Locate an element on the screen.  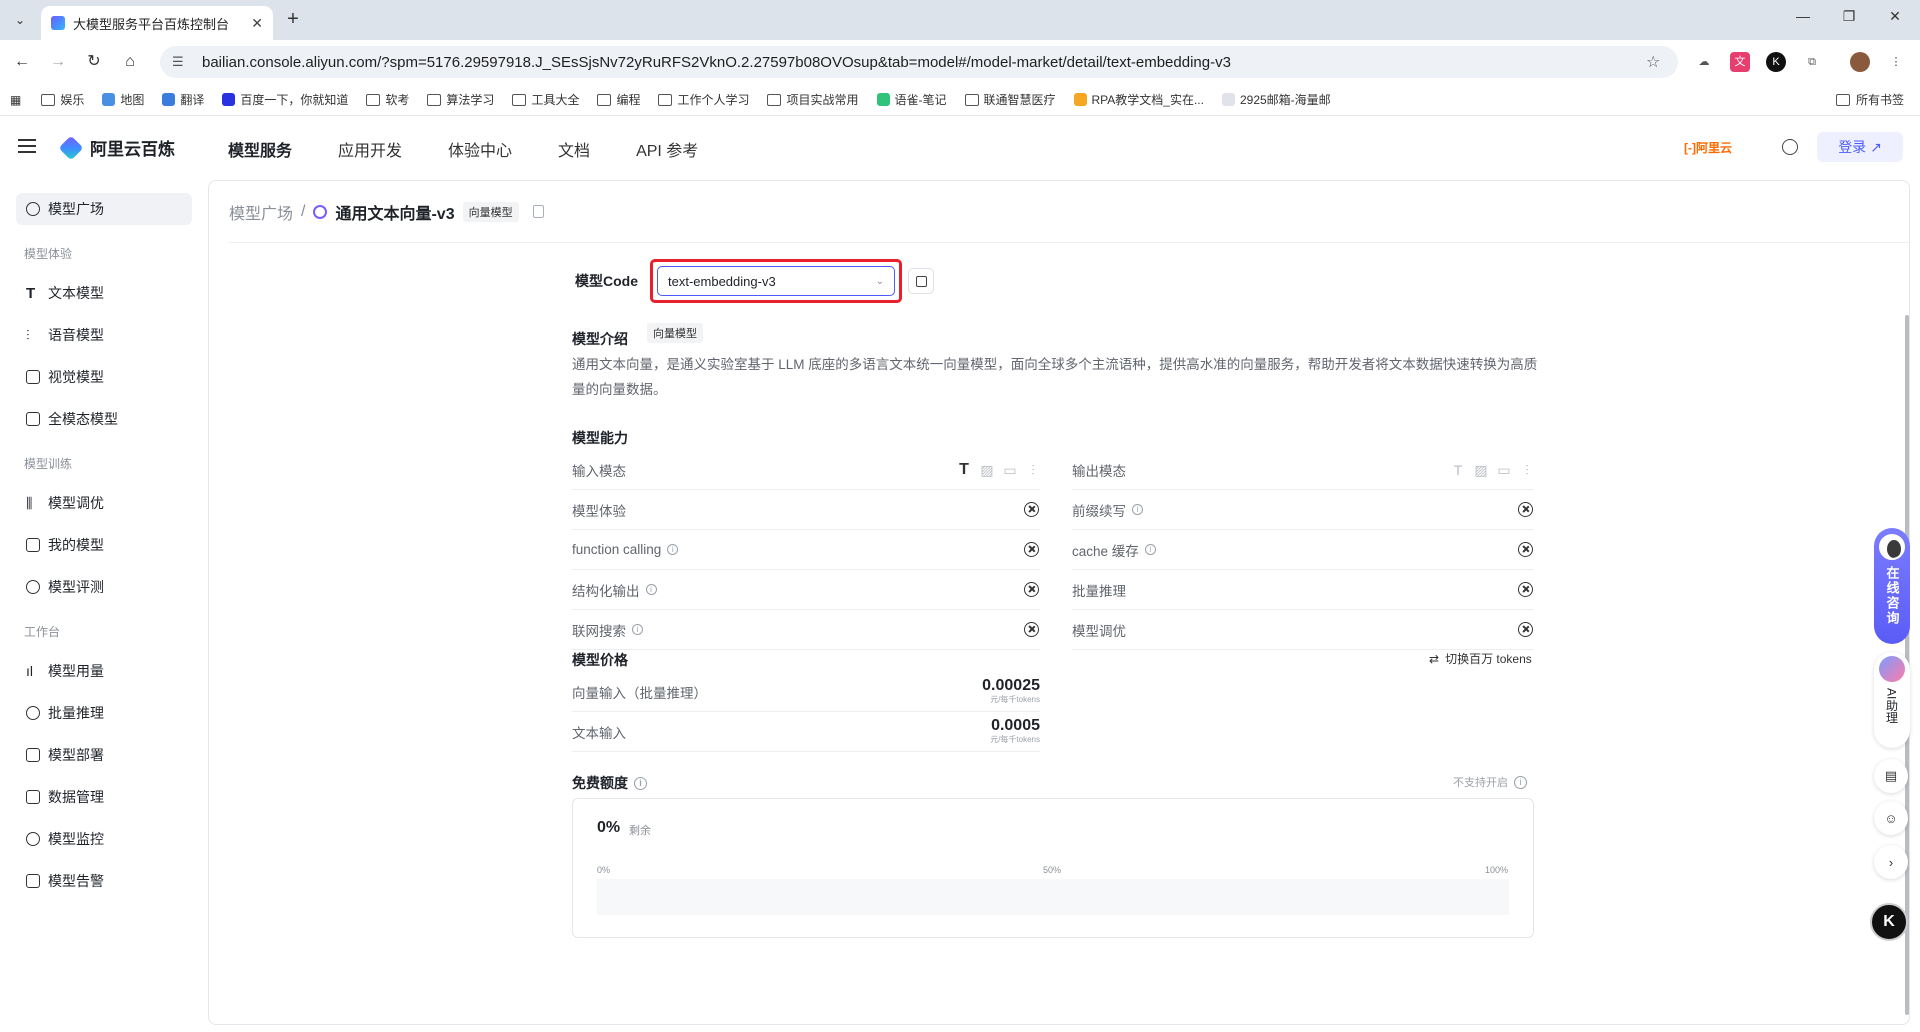
document-float-icon: ▤ is located at coordinates (1891, 776).